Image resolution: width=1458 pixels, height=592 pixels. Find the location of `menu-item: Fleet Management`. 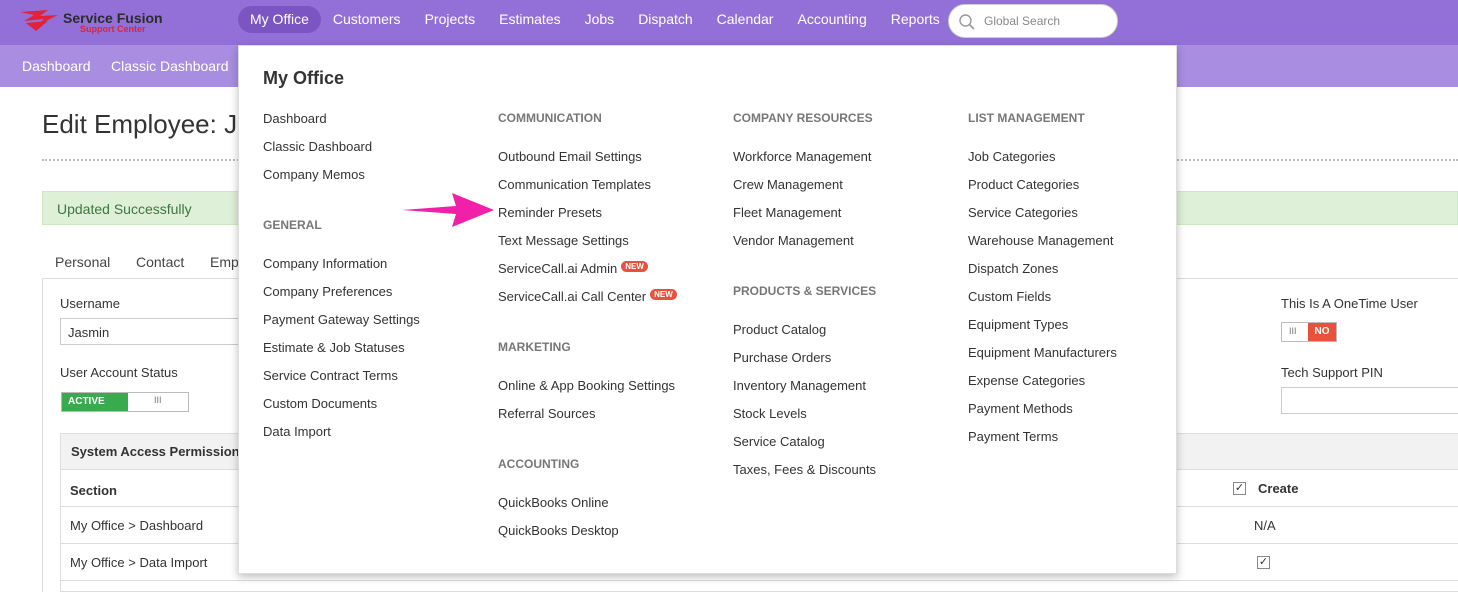

menu-item: Fleet Management is located at coordinates (787, 212).